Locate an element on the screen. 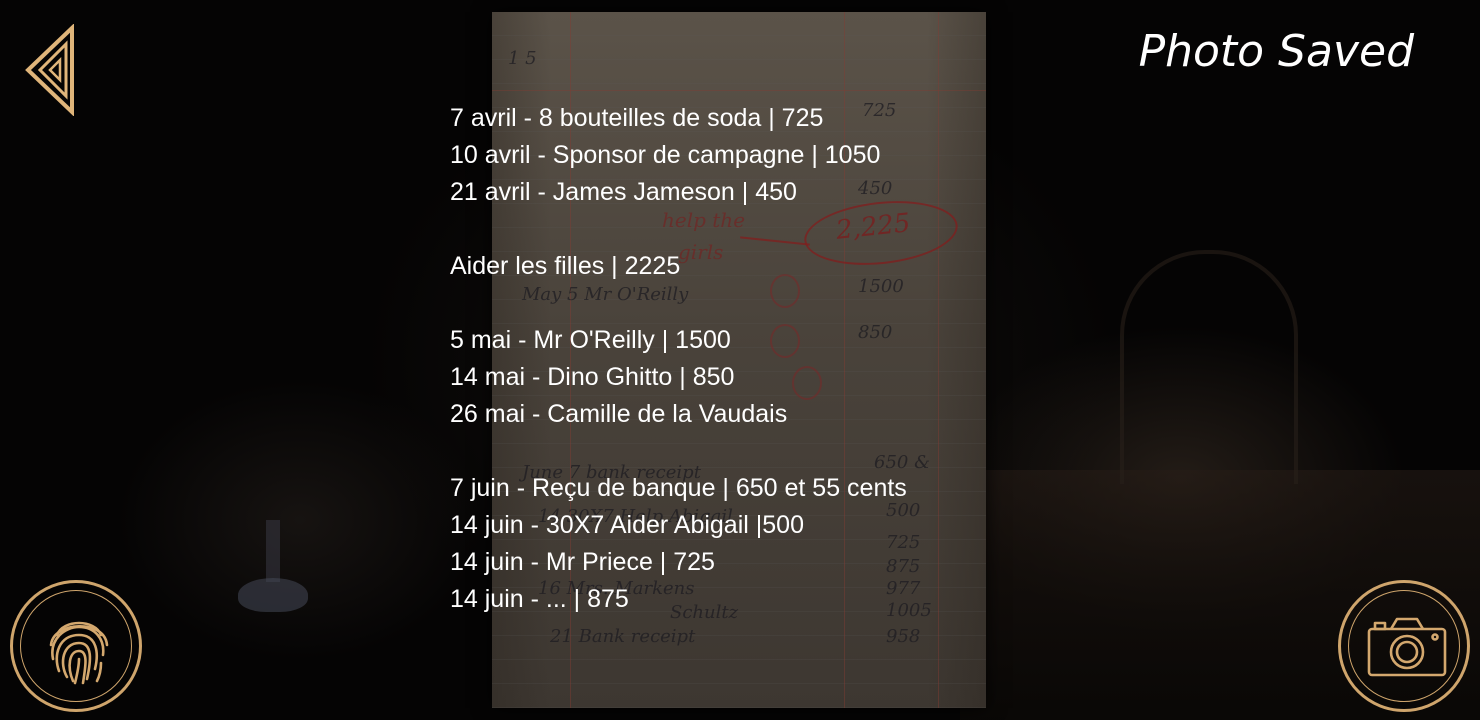 The height and width of the screenshot is (720, 1480). transcript-line: 26 mai - Camille de la Vaudais is located at coordinates (619, 414).